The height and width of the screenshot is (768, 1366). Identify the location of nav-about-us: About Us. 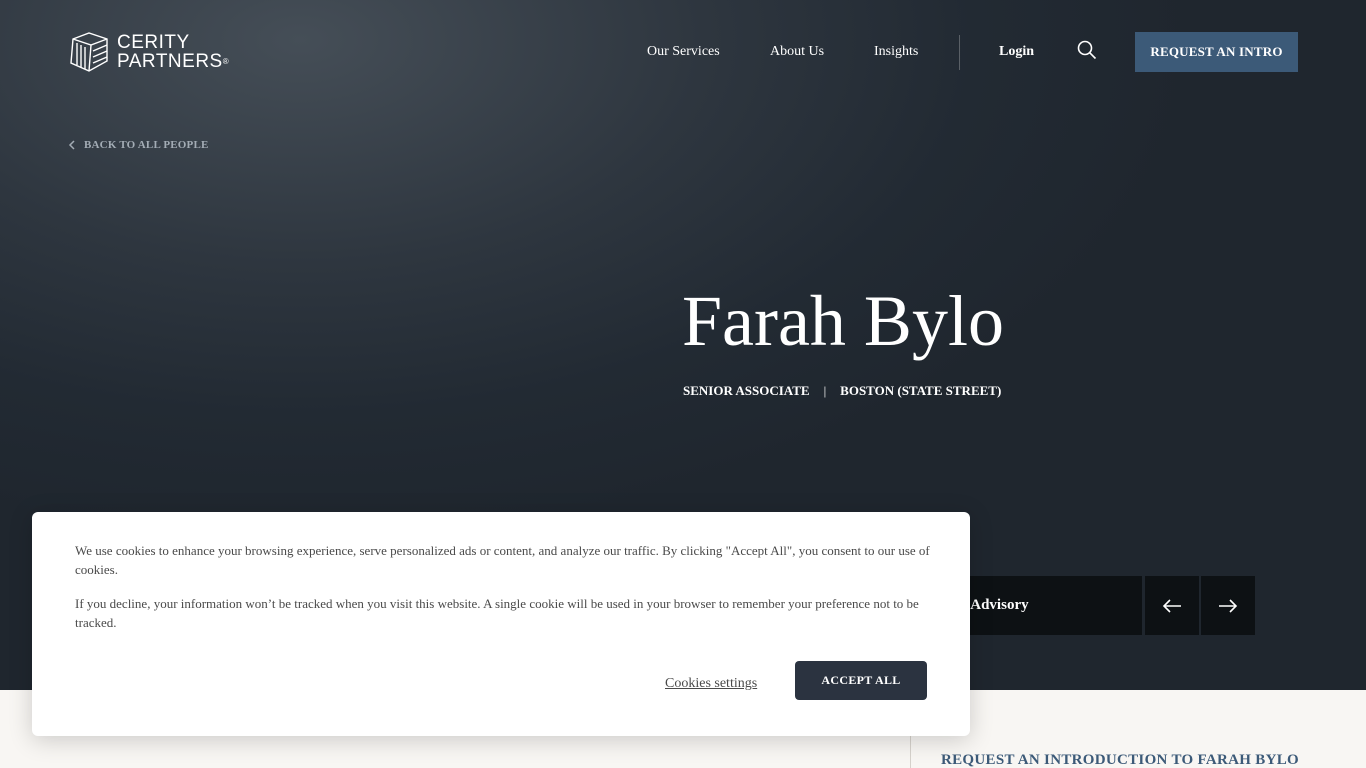
(797, 52).